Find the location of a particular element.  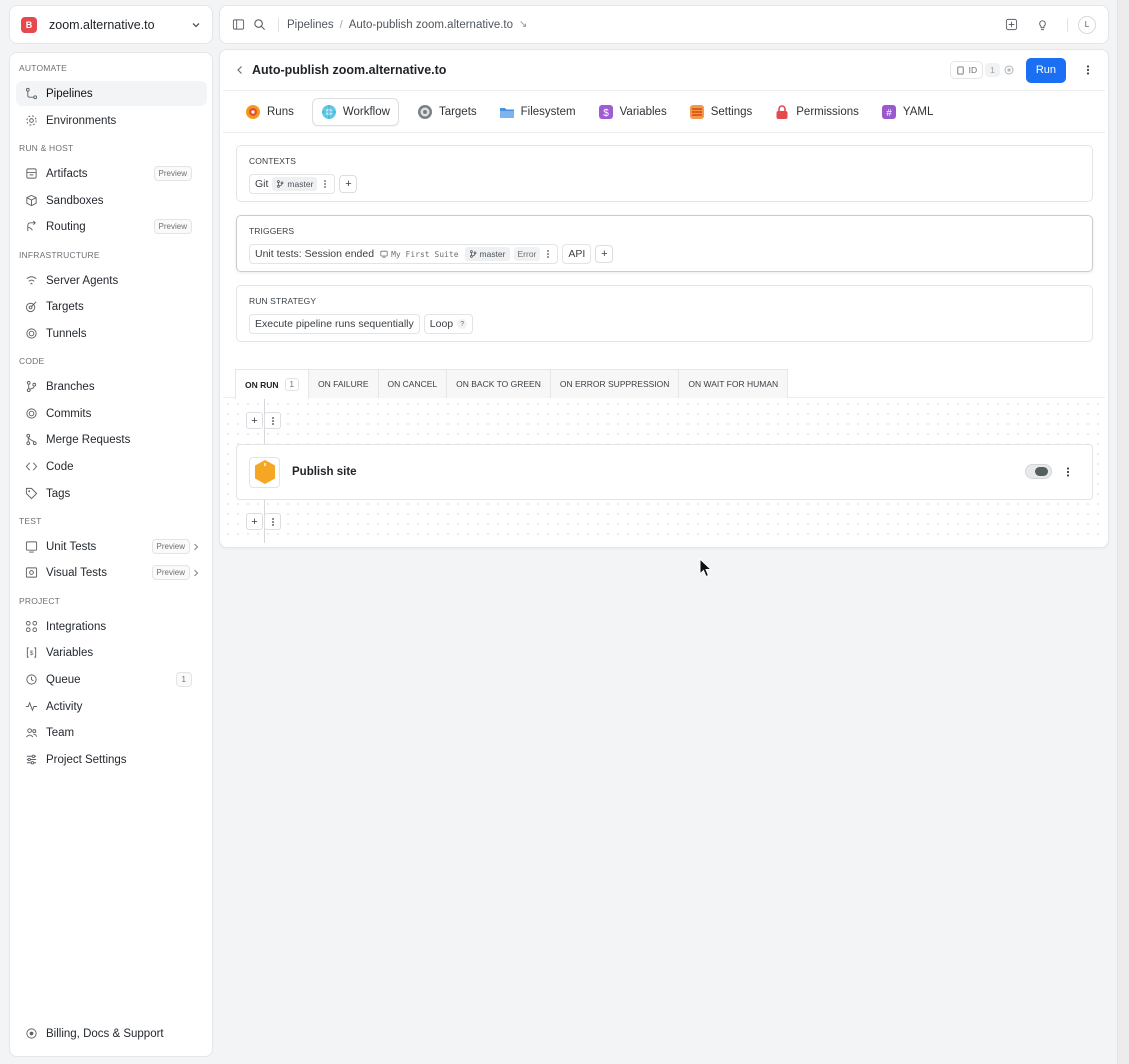

sidebar-item-team: Team is located at coordinates (111, 732).